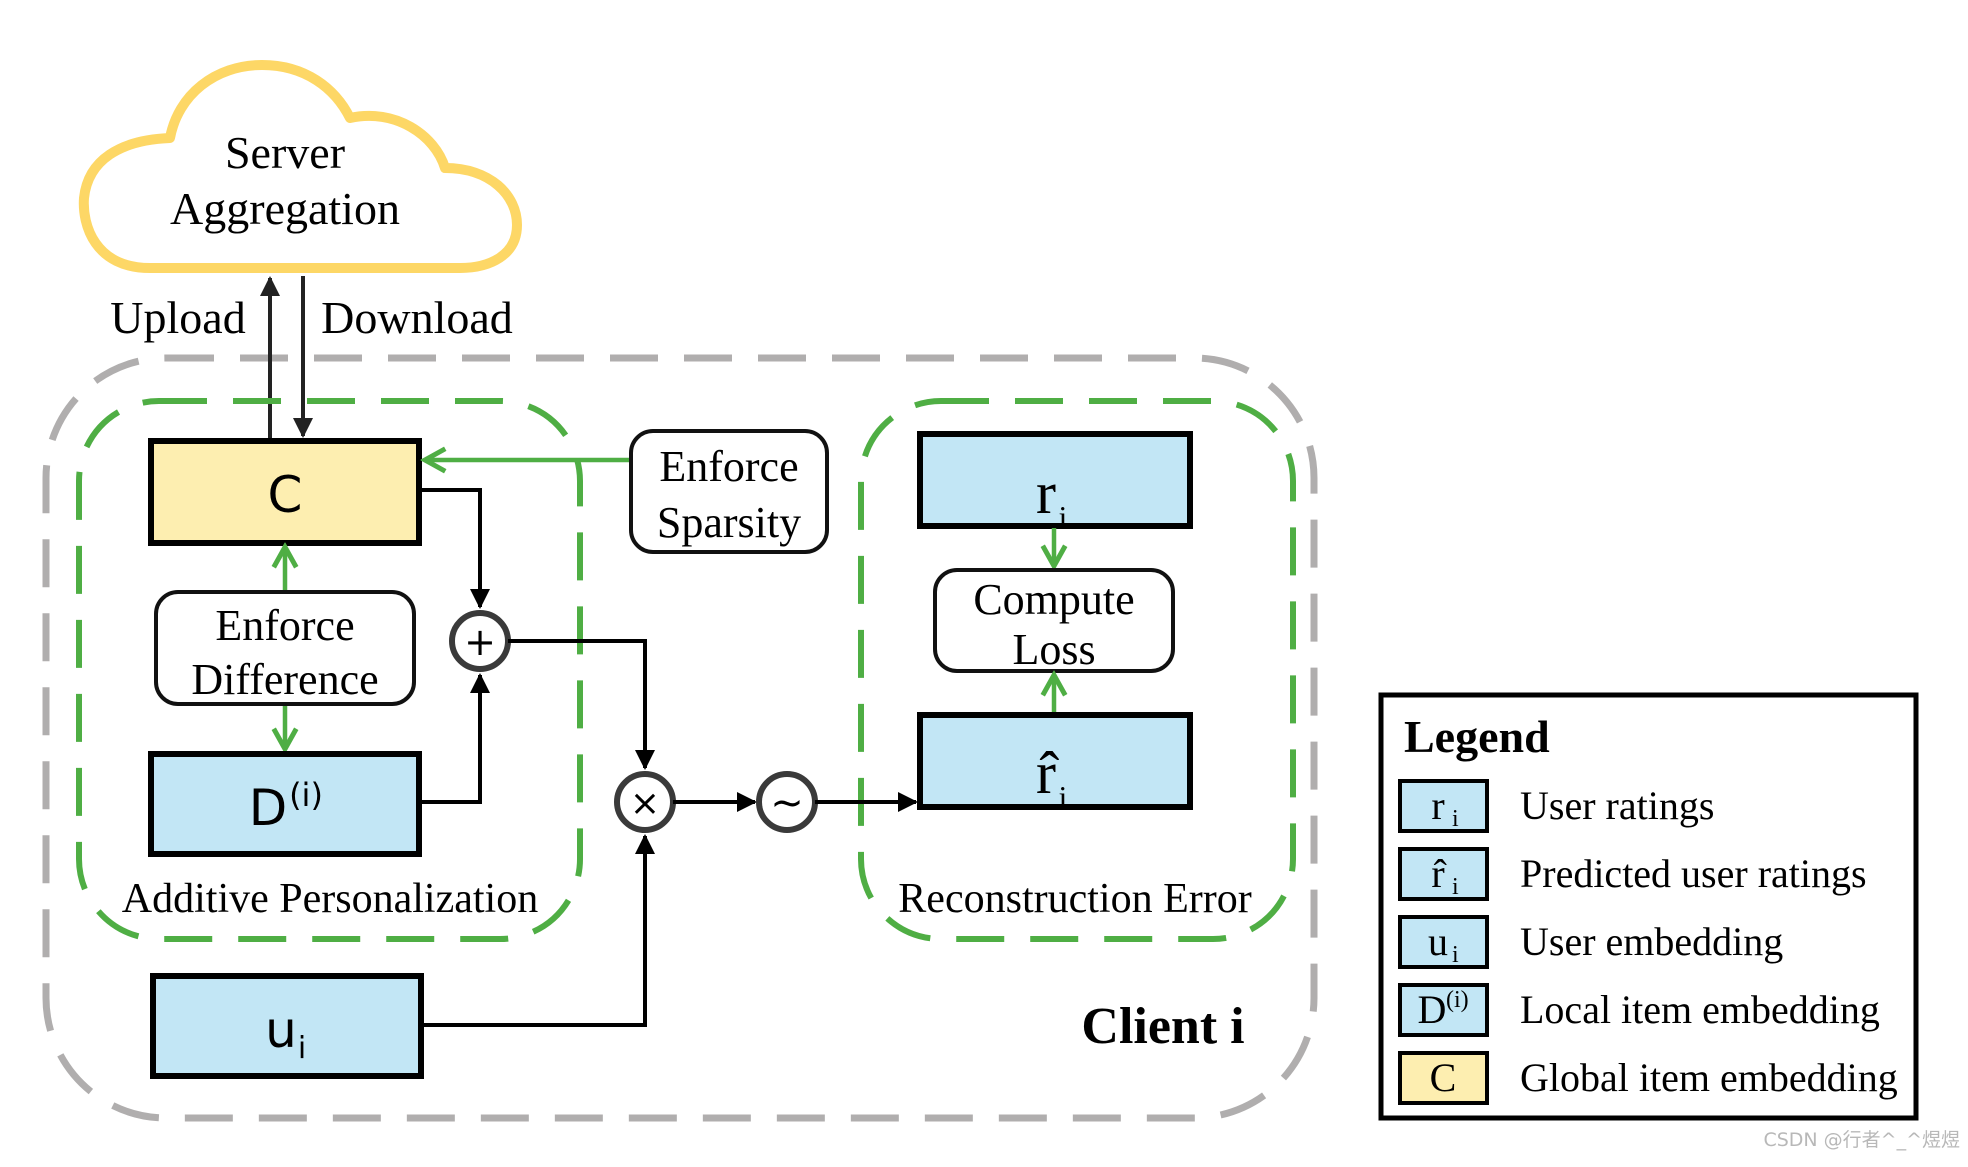 This screenshot has width=1968, height=1167. I want to click on multiply-symbol: ×, so click(645, 803).